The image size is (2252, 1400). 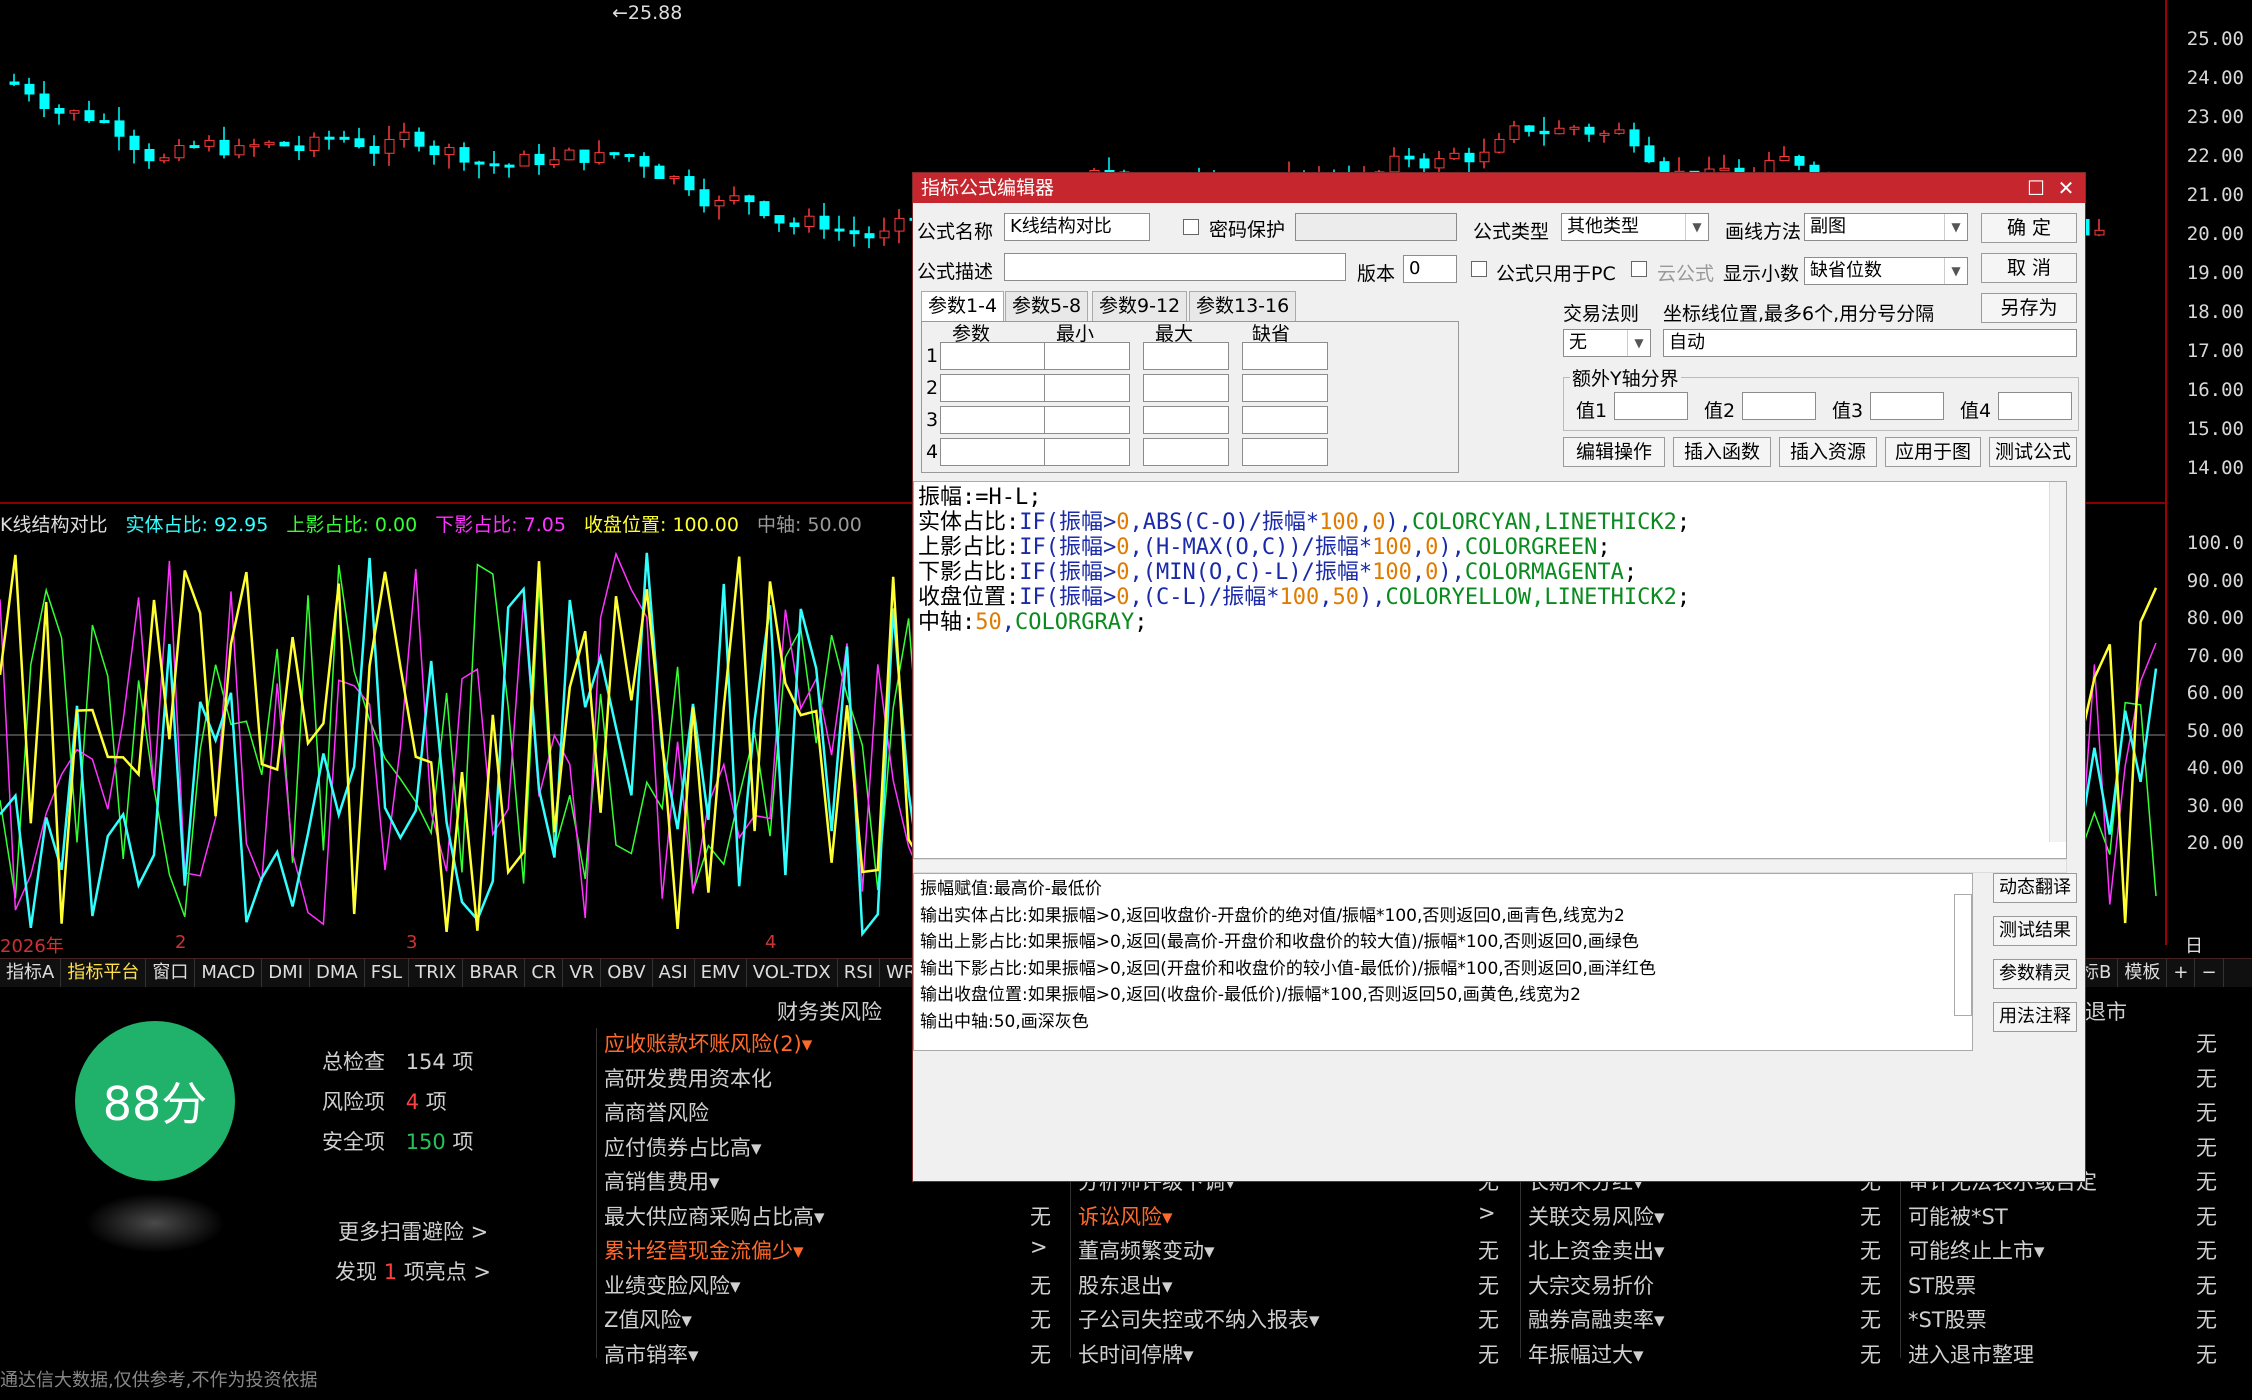 What do you see at coordinates (1639, 269) in the screenshot?
I see `cloud-checkbox` at bounding box center [1639, 269].